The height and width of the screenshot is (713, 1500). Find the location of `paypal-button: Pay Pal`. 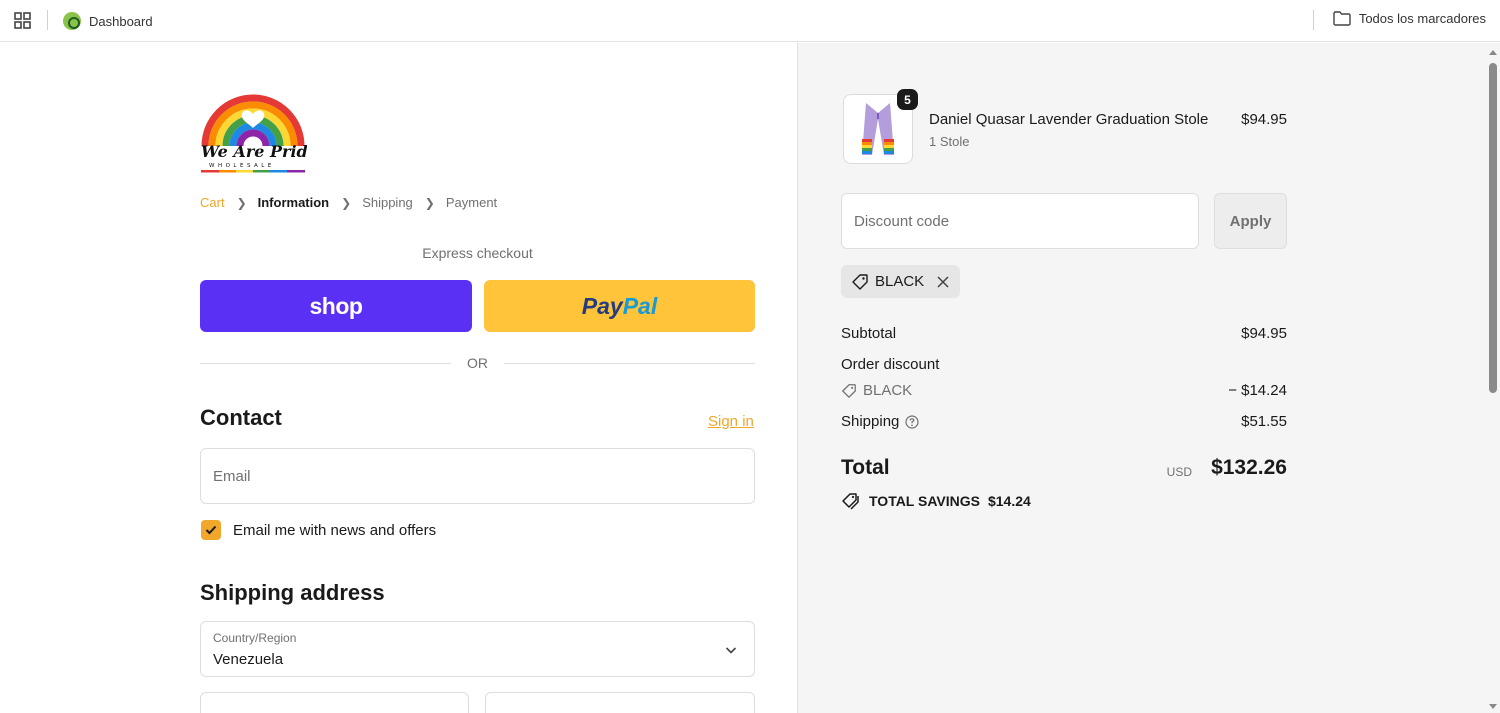

paypal-button: Pay Pal is located at coordinates (619, 306).